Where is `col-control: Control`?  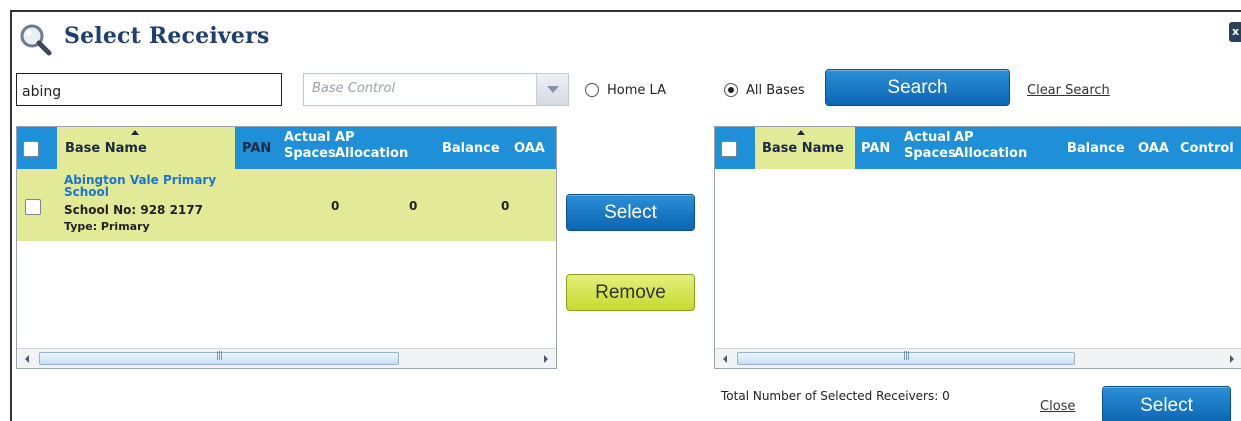 col-control: Control is located at coordinates (1207, 148).